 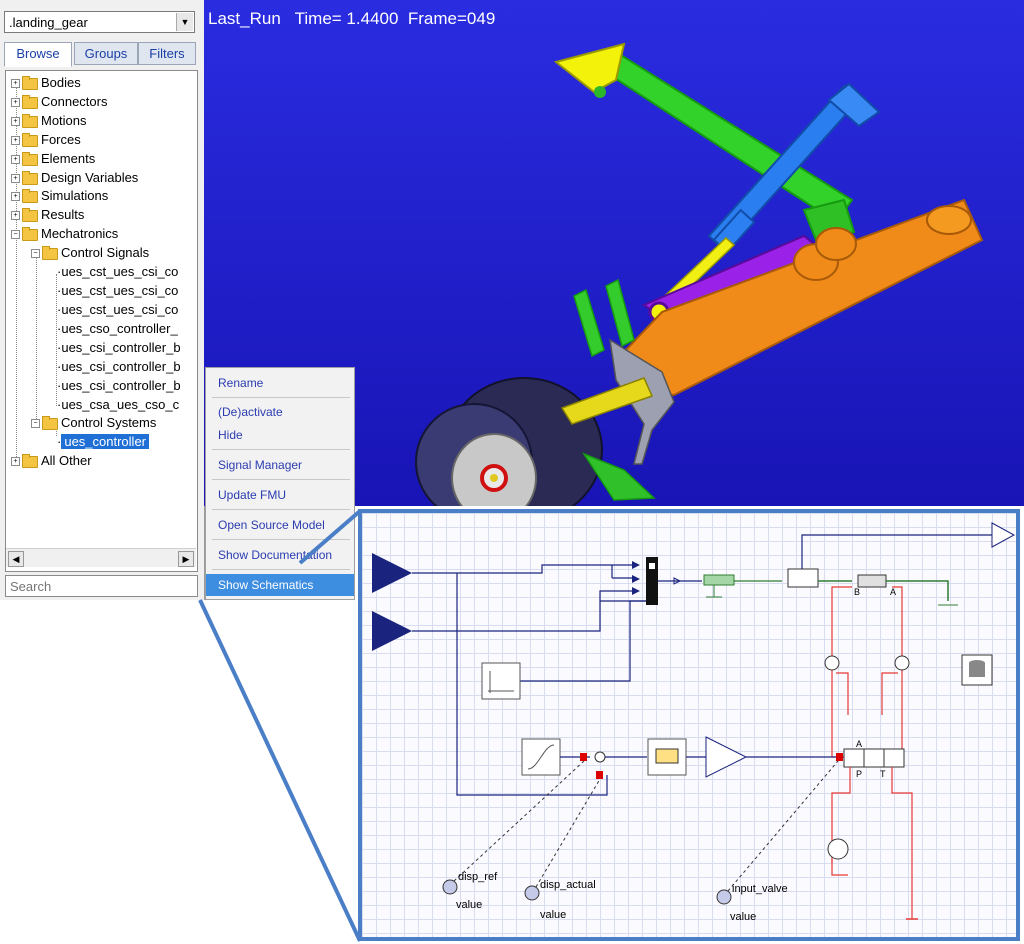 I want to click on param-disp-actual-value: value, so click(x=553, y=915).